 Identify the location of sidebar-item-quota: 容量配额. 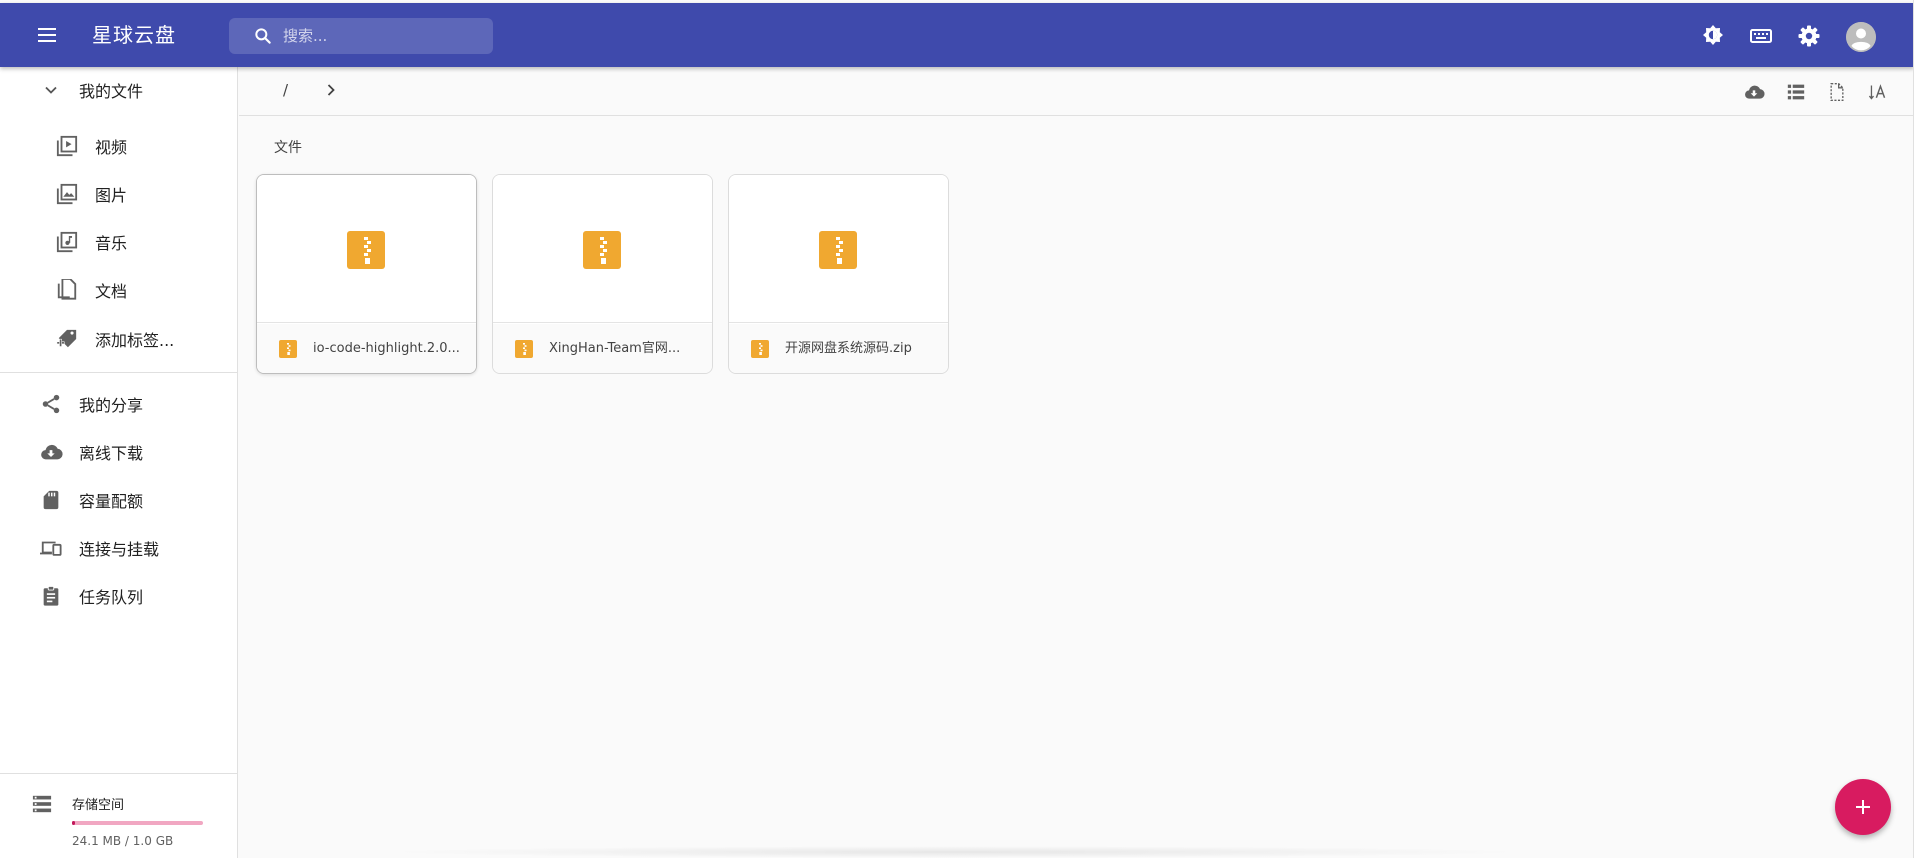
(119, 500).